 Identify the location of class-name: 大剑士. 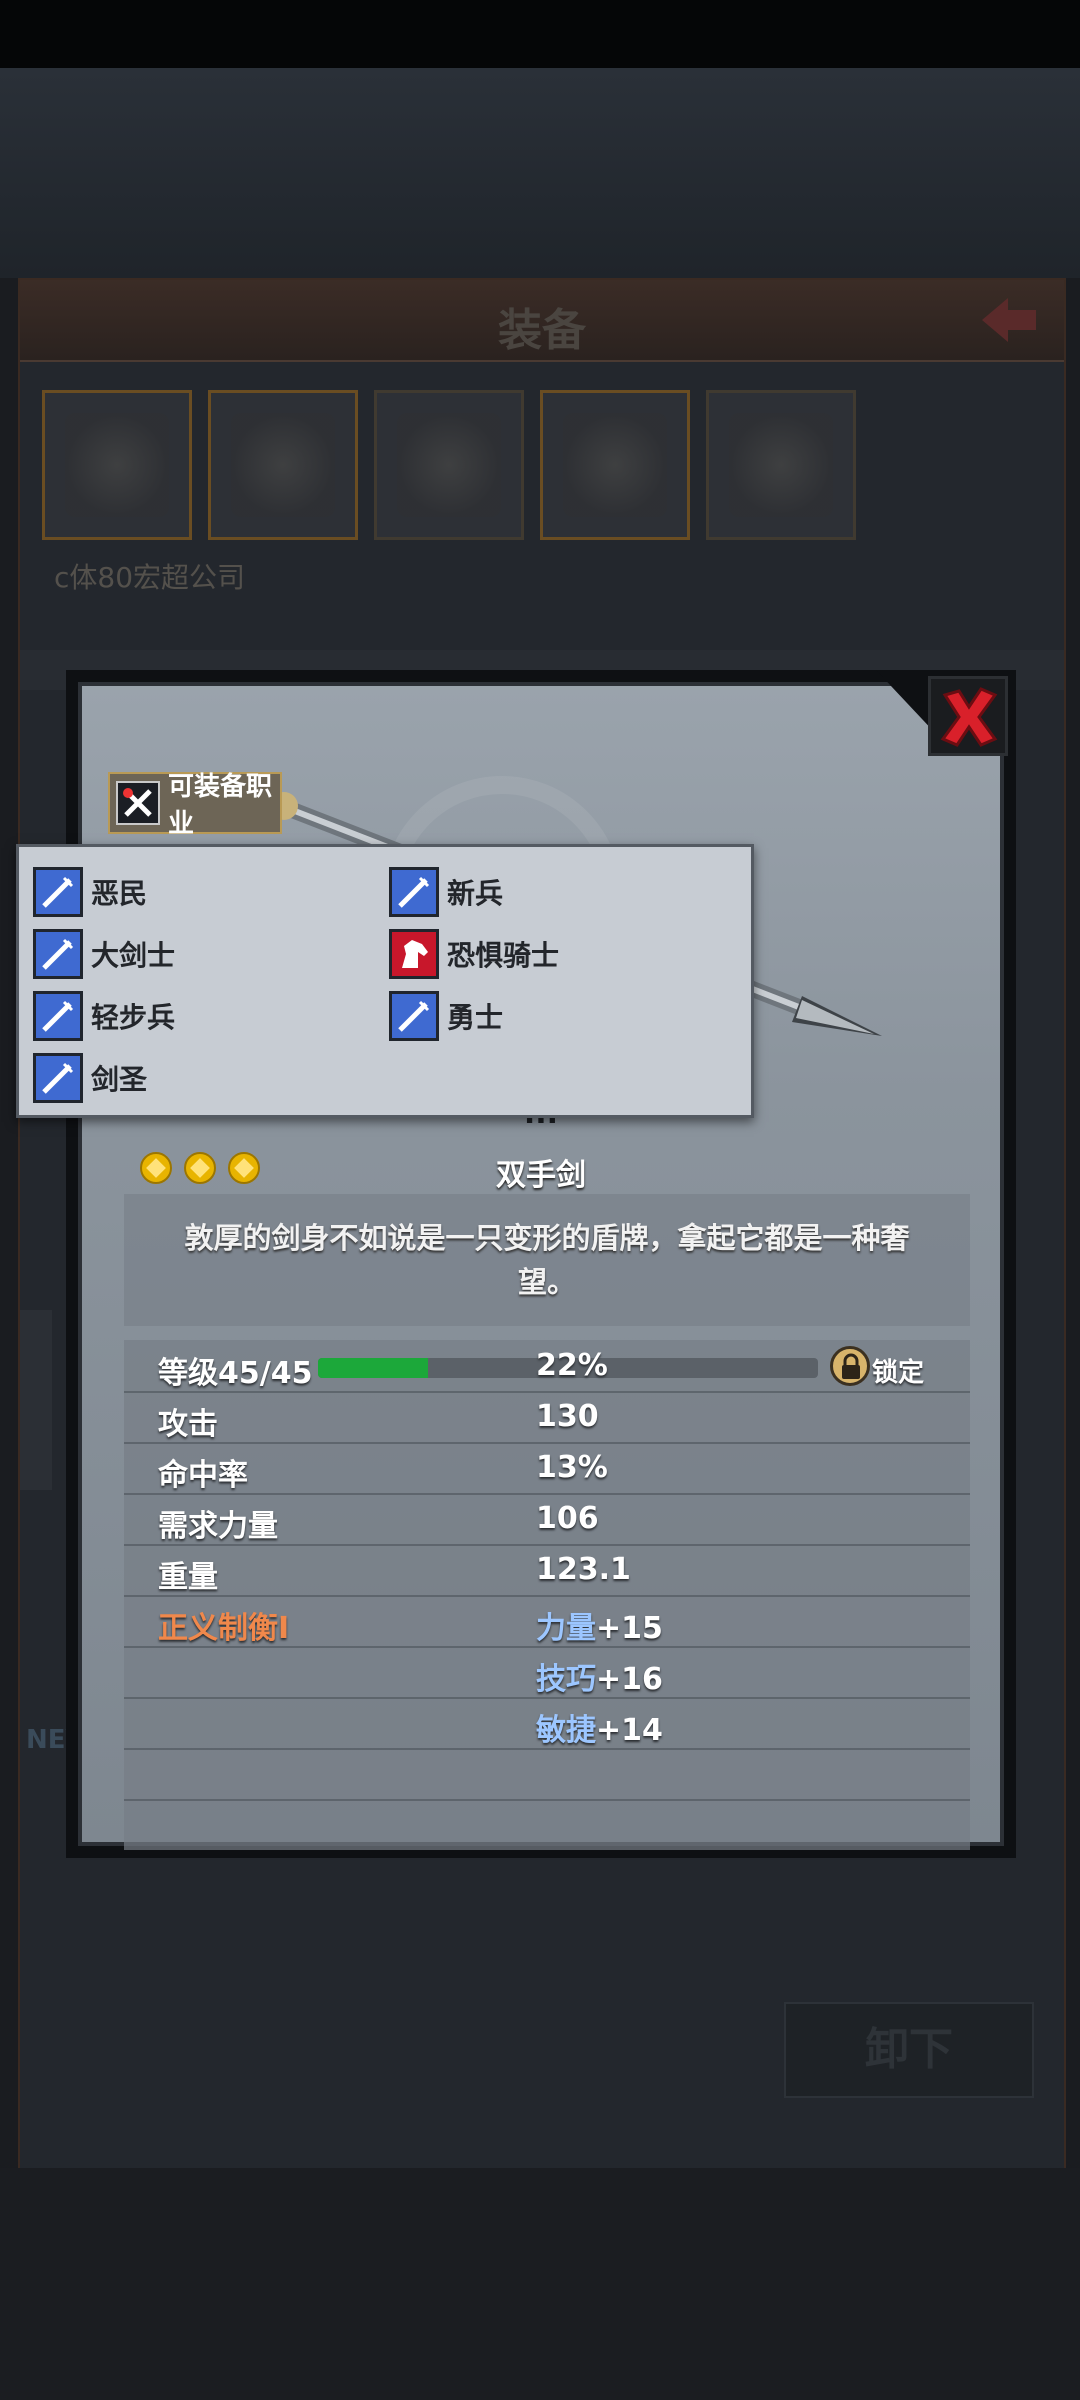
(133, 955).